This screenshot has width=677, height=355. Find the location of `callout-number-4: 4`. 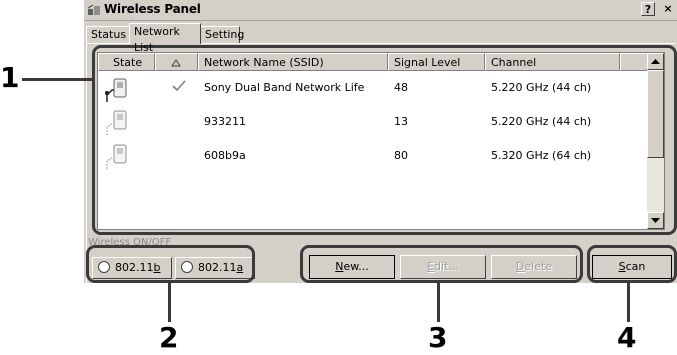

callout-number-4: 4 is located at coordinates (627, 337).